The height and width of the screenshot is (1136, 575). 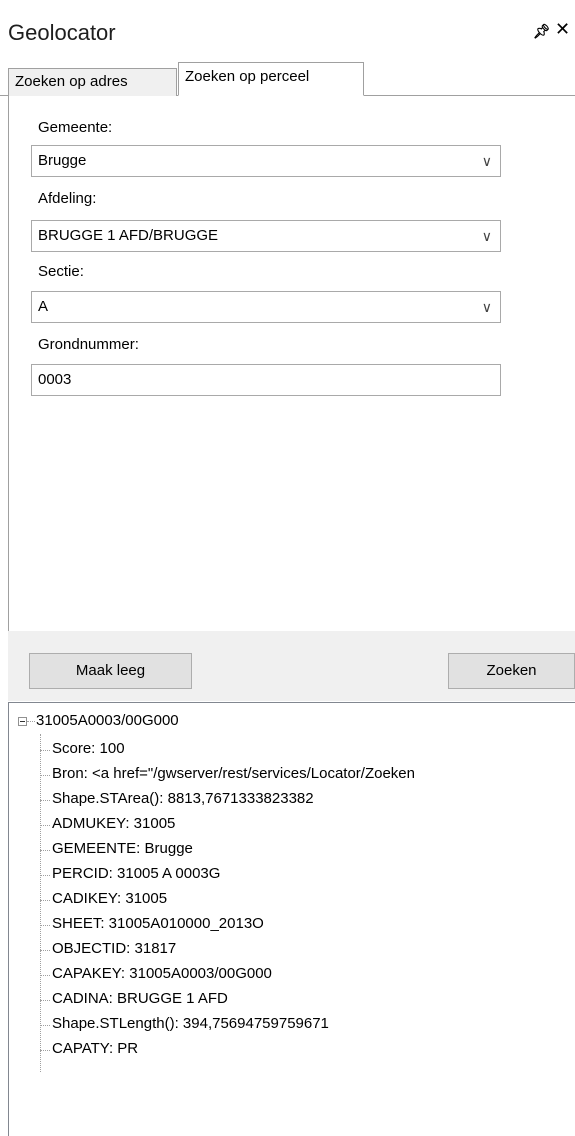 I want to click on grondnummer-label: Grondnummer:, so click(x=88, y=344).